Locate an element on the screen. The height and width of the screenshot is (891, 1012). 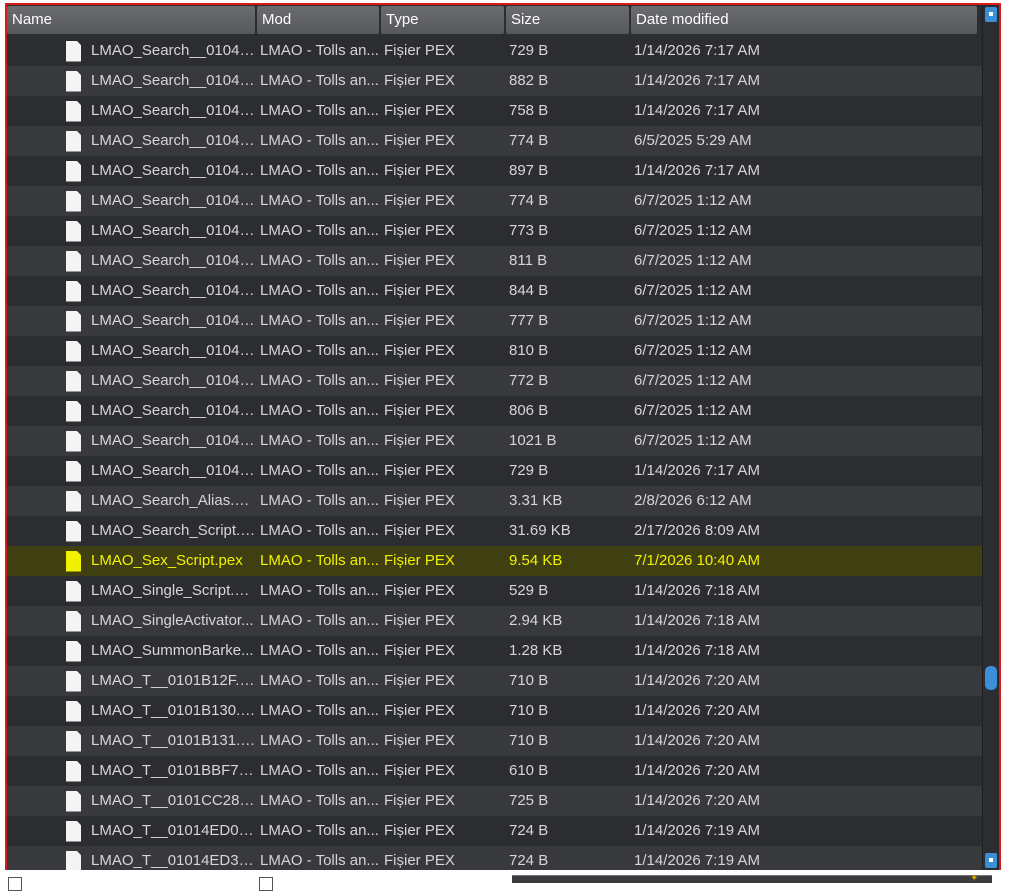
cell-name: LMAO_Sex_Script.pex is located at coordinates (131, 561).